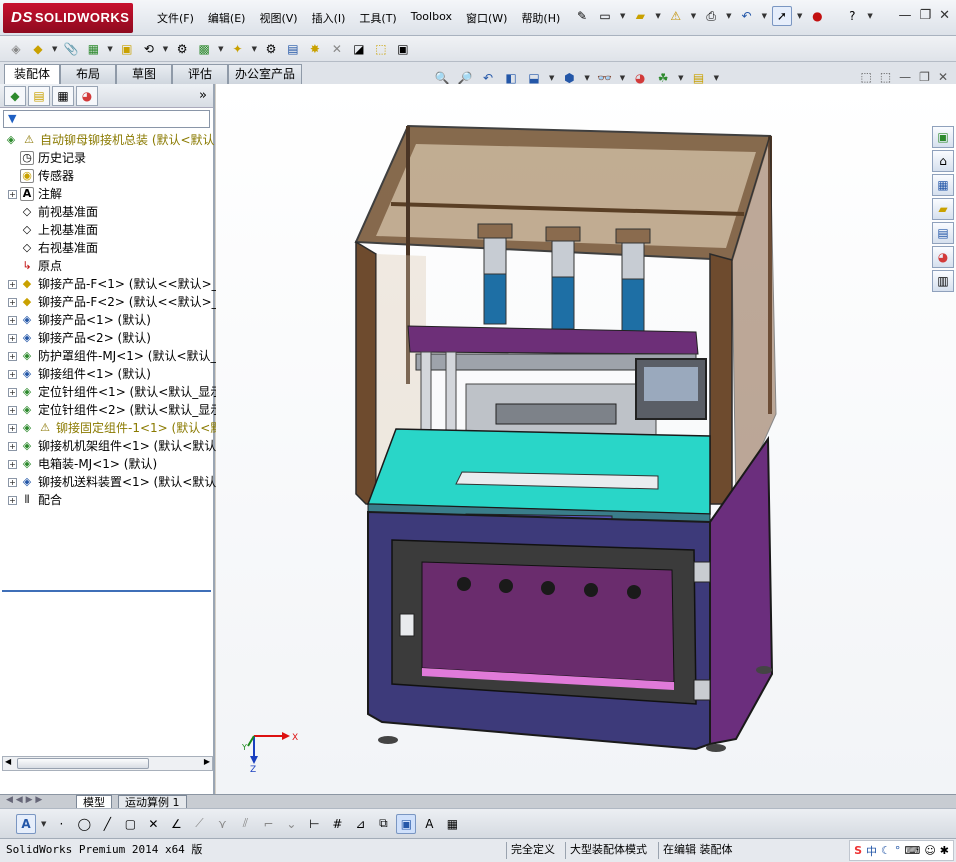  What do you see at coordinates (929, 850) in the screenshot?
I see `user-icon: ☺` at bounding box center [929, 850].